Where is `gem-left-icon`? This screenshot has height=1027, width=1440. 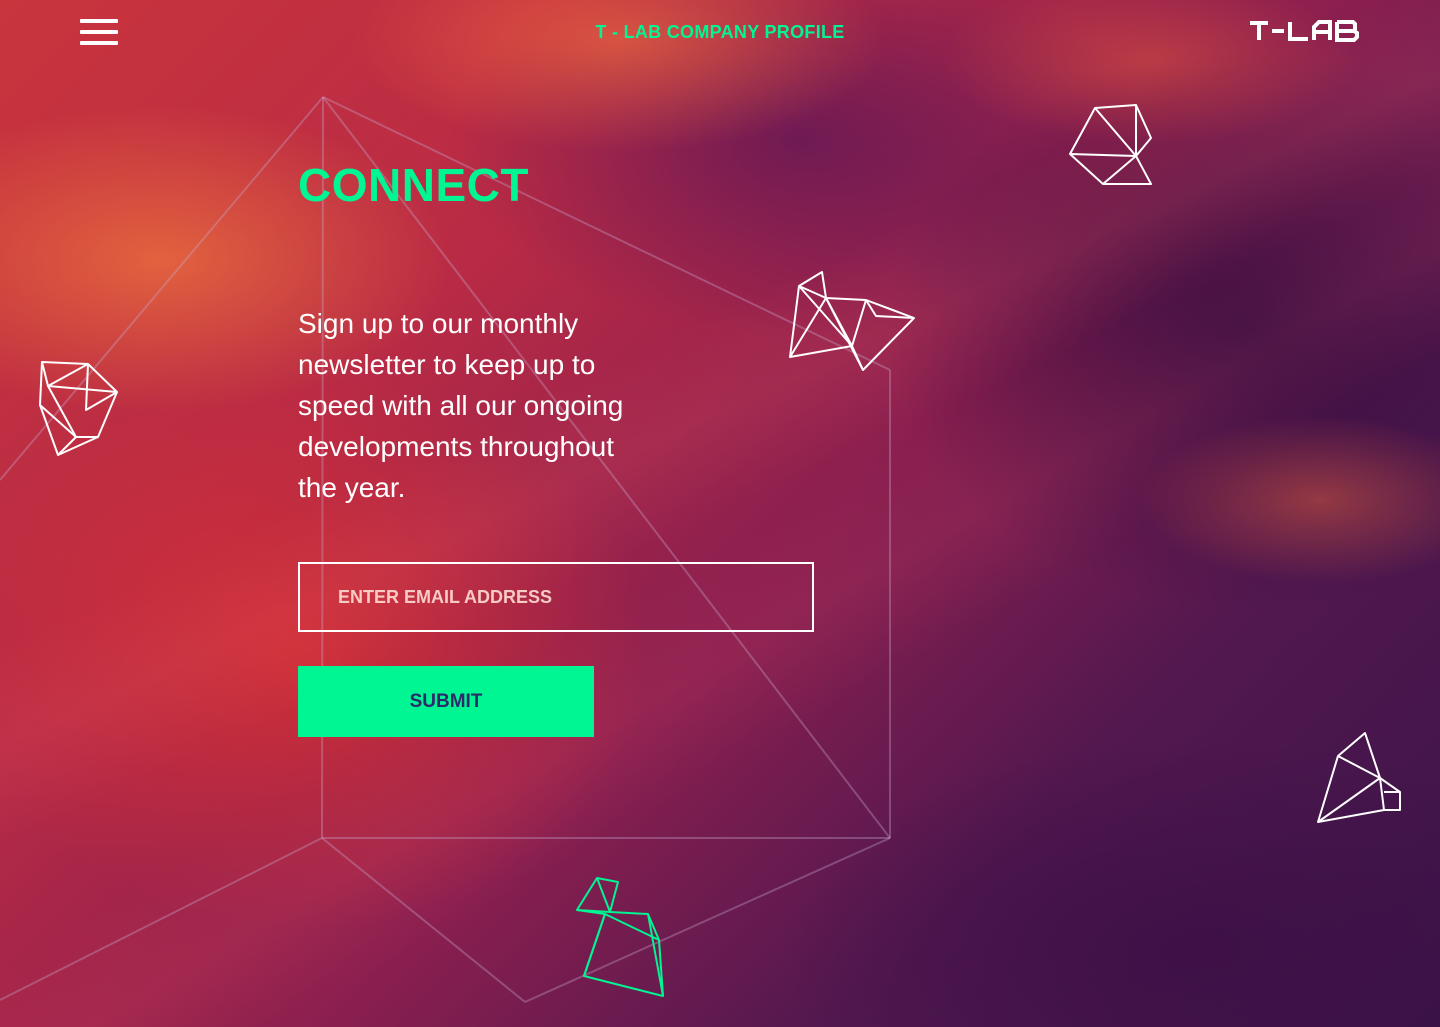
gem-left-icon is located at coordinates (78, 408).